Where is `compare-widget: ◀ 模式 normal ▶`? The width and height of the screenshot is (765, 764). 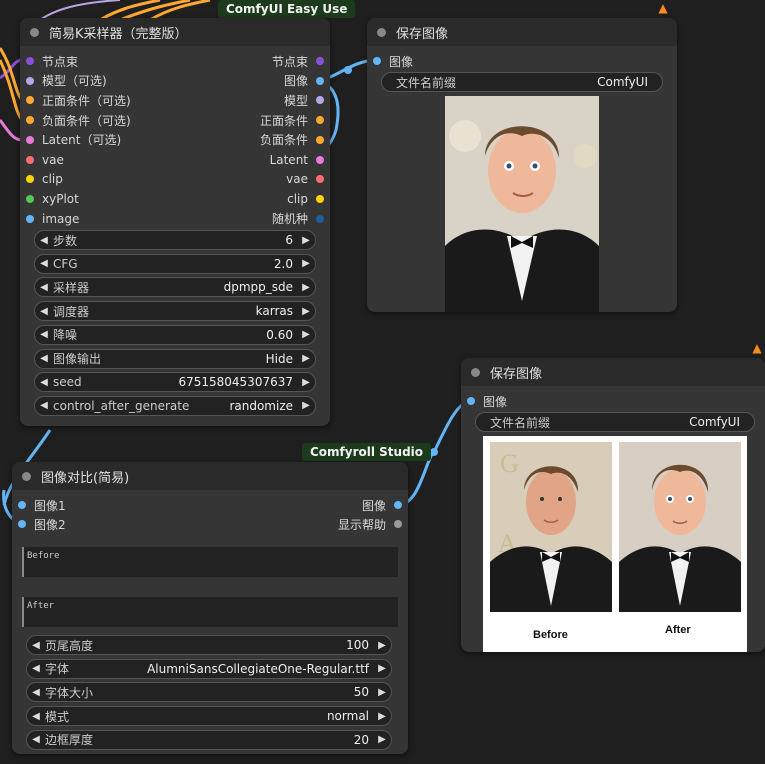 compare-widget: ◀ 模式 normal ▶ is located at coordinates (209, 716).